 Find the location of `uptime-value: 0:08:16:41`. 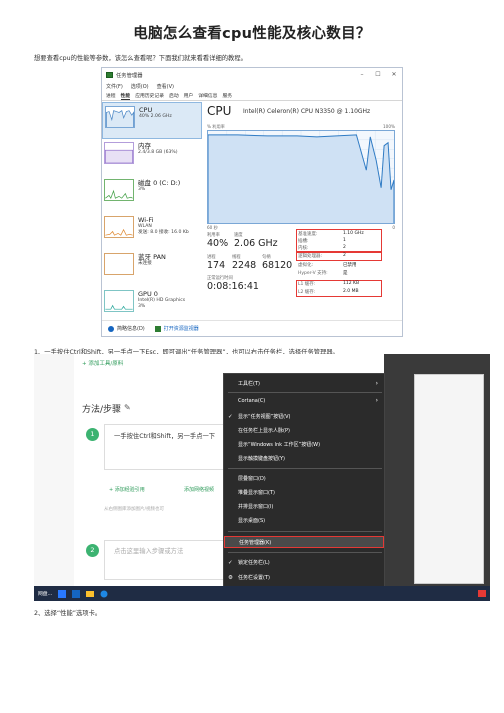

uptime-value: 0:08:16:41 is located at coordinates (233, 286).